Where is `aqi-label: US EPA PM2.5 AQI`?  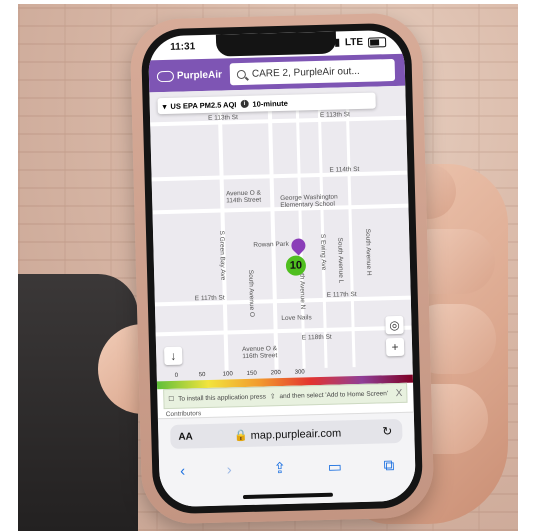 aqi-label: US EPA PM2.5 AQI is located at coordinates (203, 105).